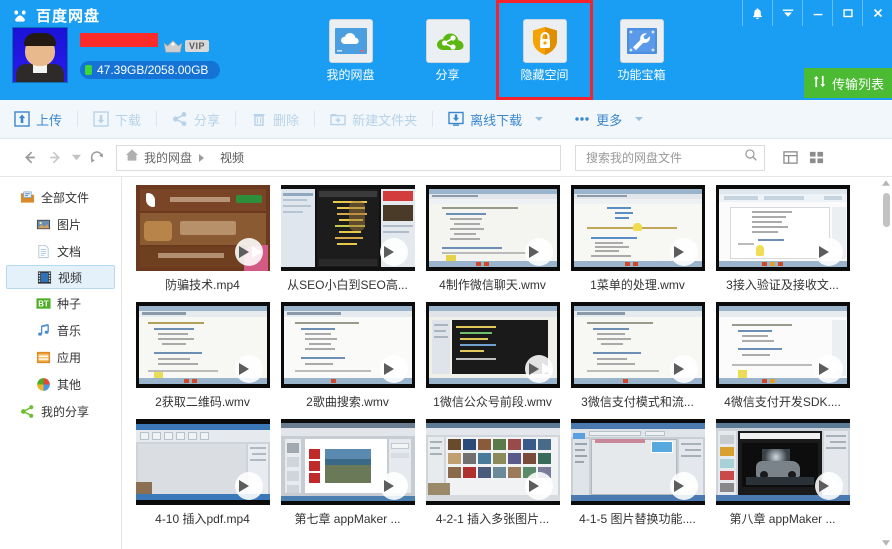 The height and width of the screenshot is (549, 892). I want to click on vertical-scrollbar, so click(886, 363).